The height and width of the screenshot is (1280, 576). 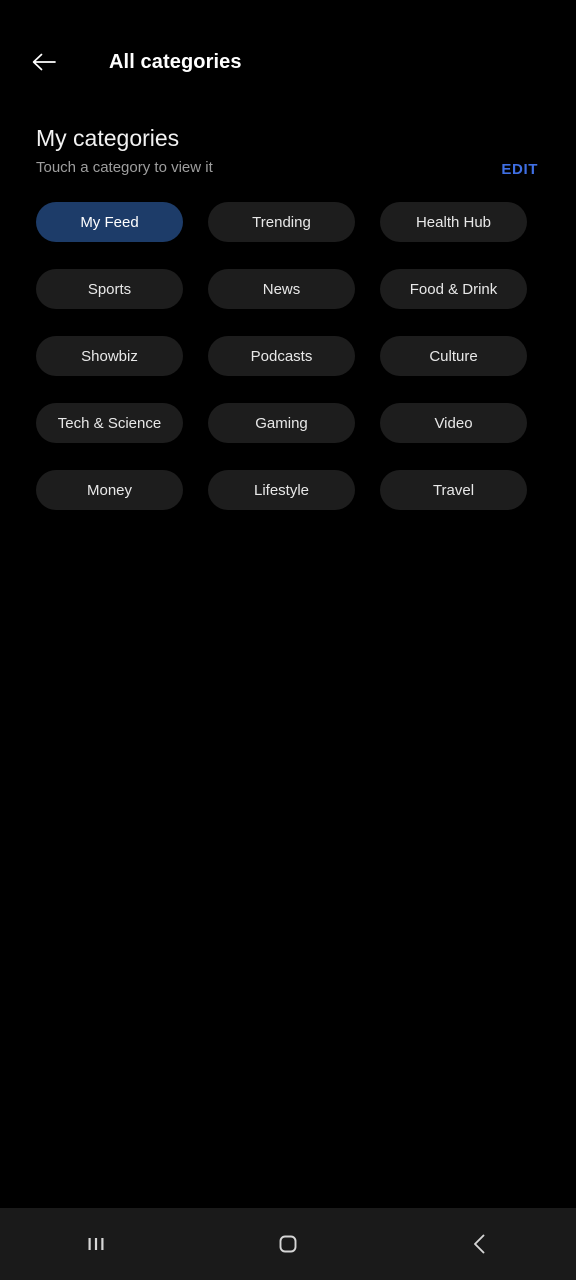 I want to click on chip-label: Gaming, so click(x=281, y=423).